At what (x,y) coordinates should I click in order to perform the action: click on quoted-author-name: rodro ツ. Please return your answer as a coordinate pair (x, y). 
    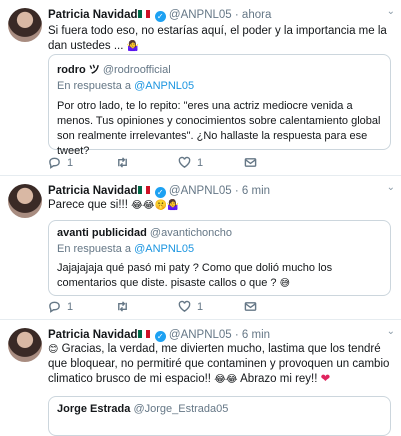
    Looking at the image, I should click on (78, 70).